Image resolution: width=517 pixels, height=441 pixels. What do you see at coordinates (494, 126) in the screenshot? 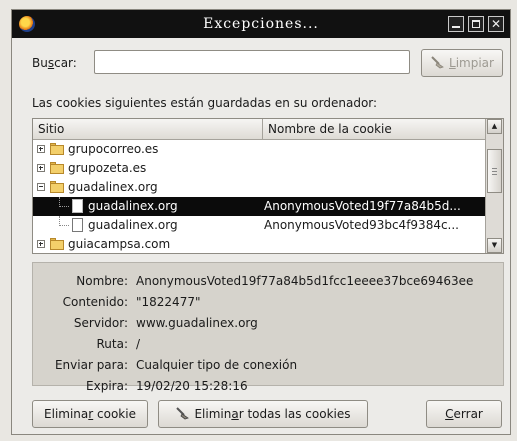
I see `scroll-up-arrow-icon: ▲` at bounding box center [494, 126].